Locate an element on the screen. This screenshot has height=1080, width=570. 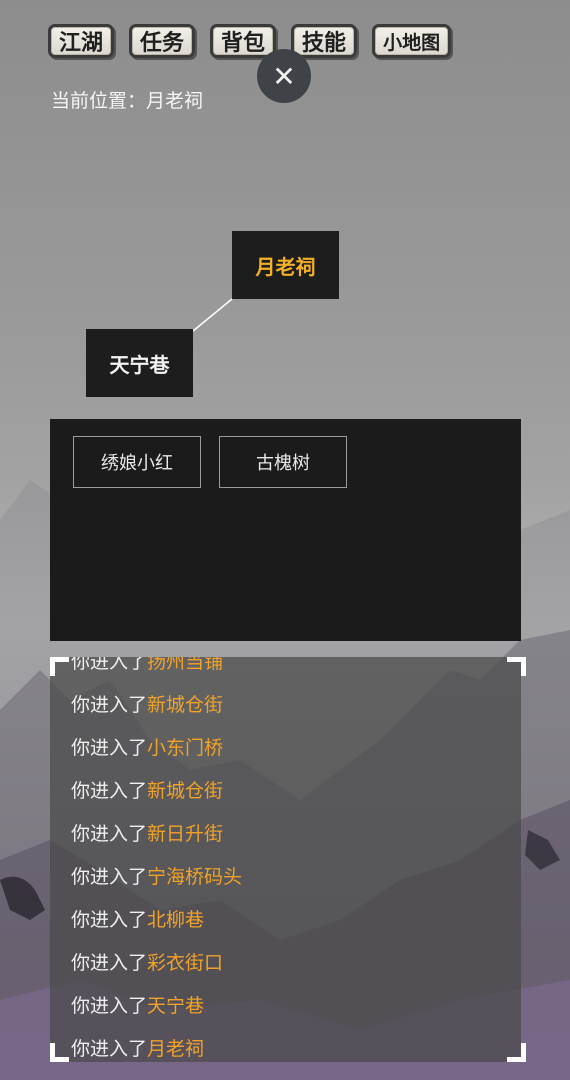
frame-corner-bottom-right is located at coordinates (516, 1052).